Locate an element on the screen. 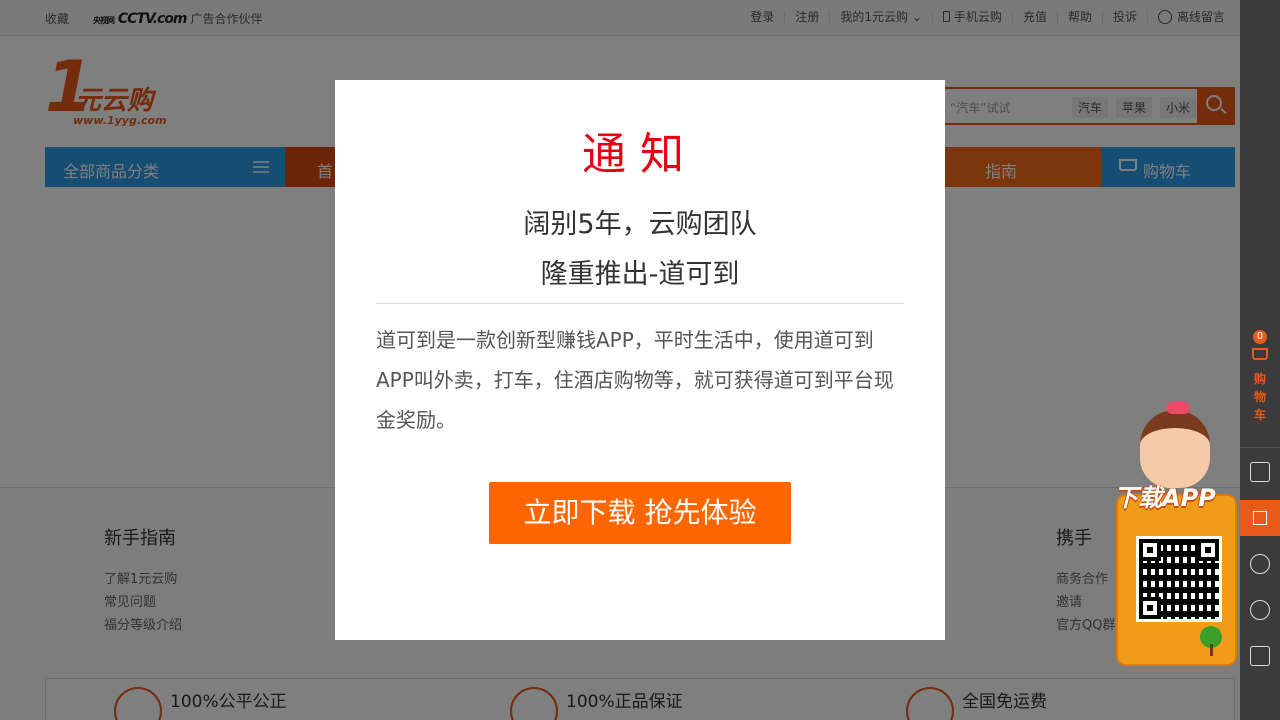 This screenshot has height=720, width=1280. cart-count-badge: 0 is located at coordinates (1260, 337).